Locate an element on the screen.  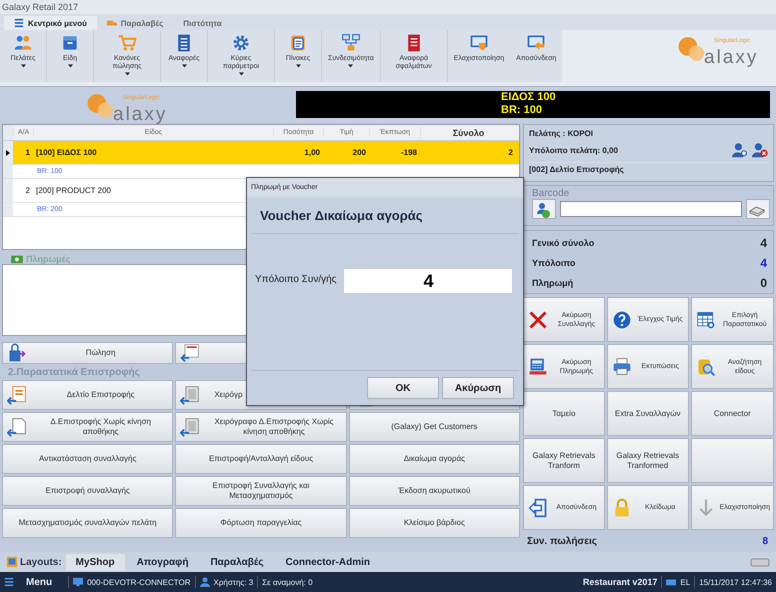
truck-icon is located at coordinates (111, 23).